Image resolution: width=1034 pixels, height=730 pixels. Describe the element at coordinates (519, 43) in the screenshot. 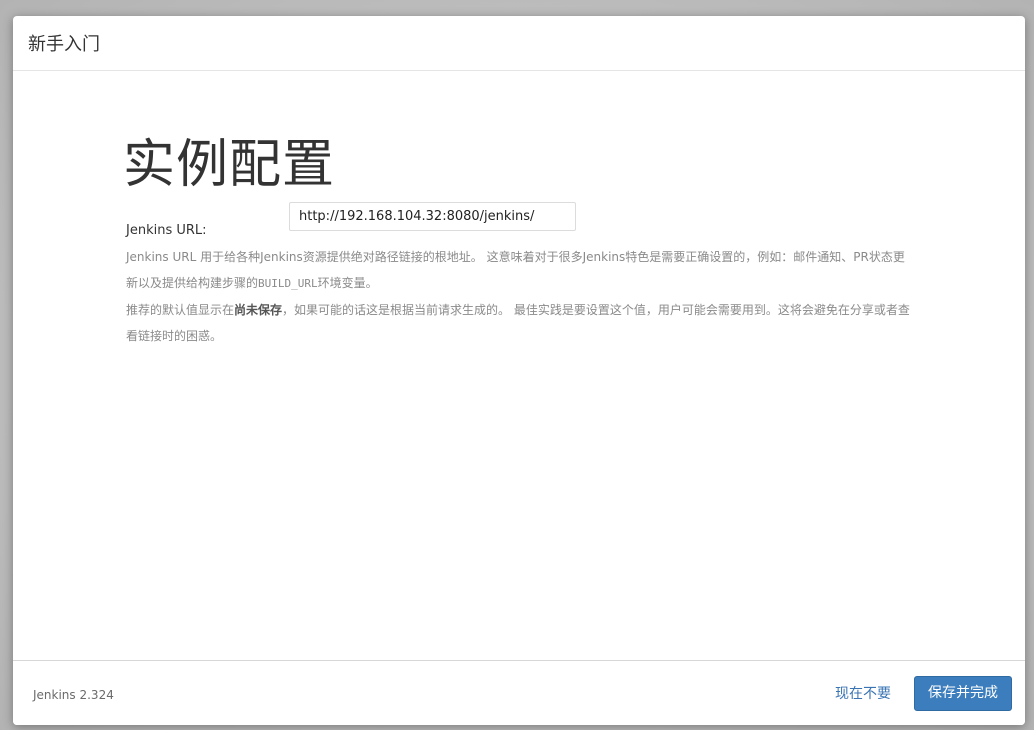

I see `dialog-header: 新手入门` at that location.